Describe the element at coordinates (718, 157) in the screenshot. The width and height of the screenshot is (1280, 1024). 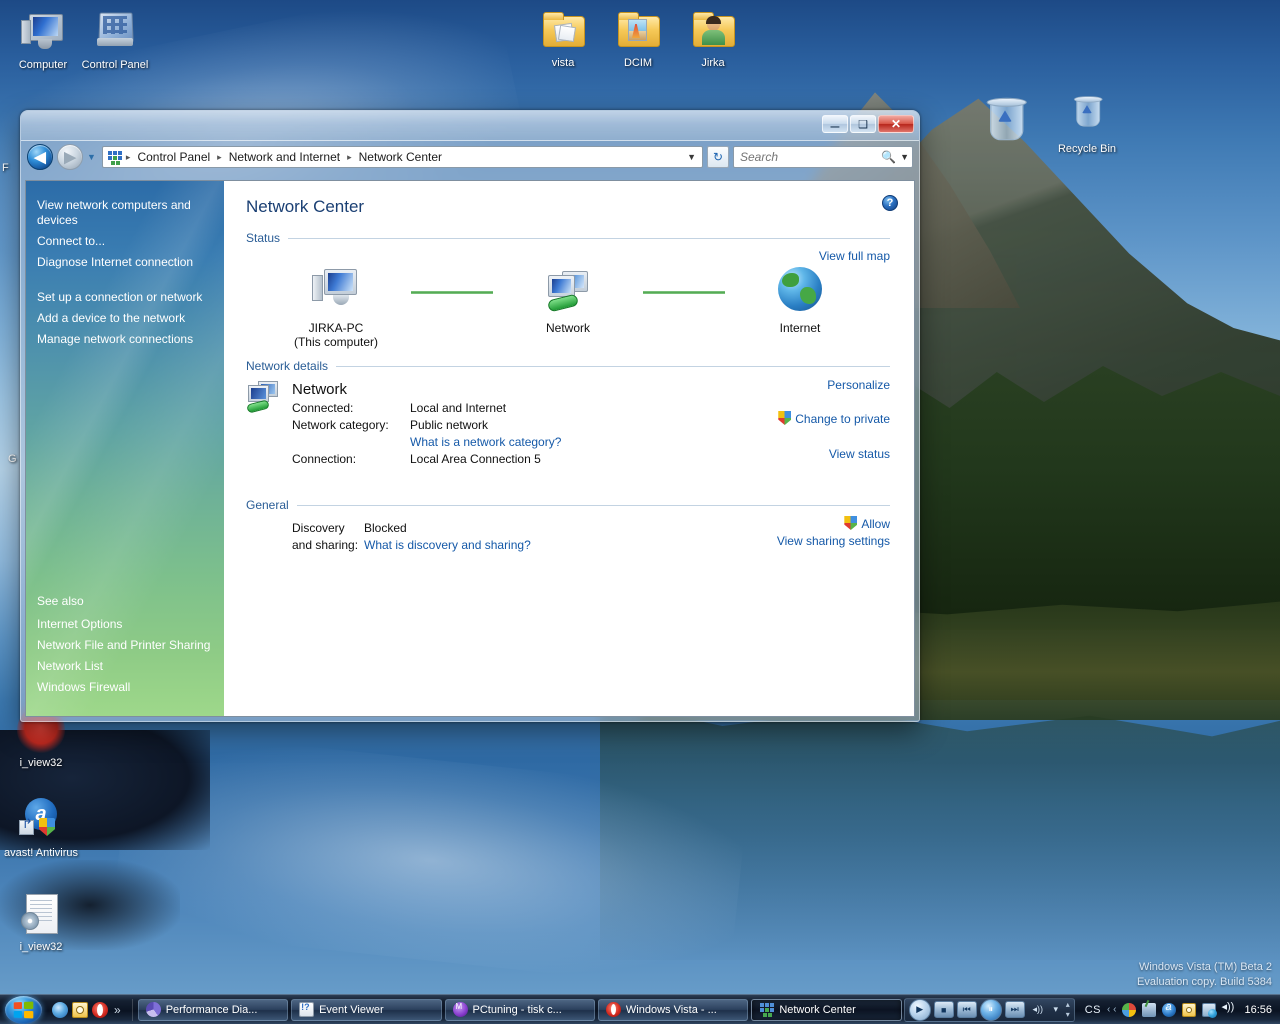
I see `refresh-button: ↻` at that location.